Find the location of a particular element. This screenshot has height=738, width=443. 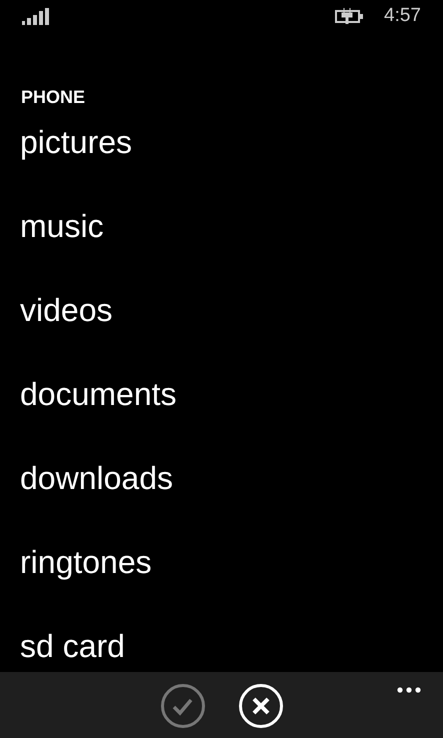

folder-item: pictures is located at coordinates (76, 142).